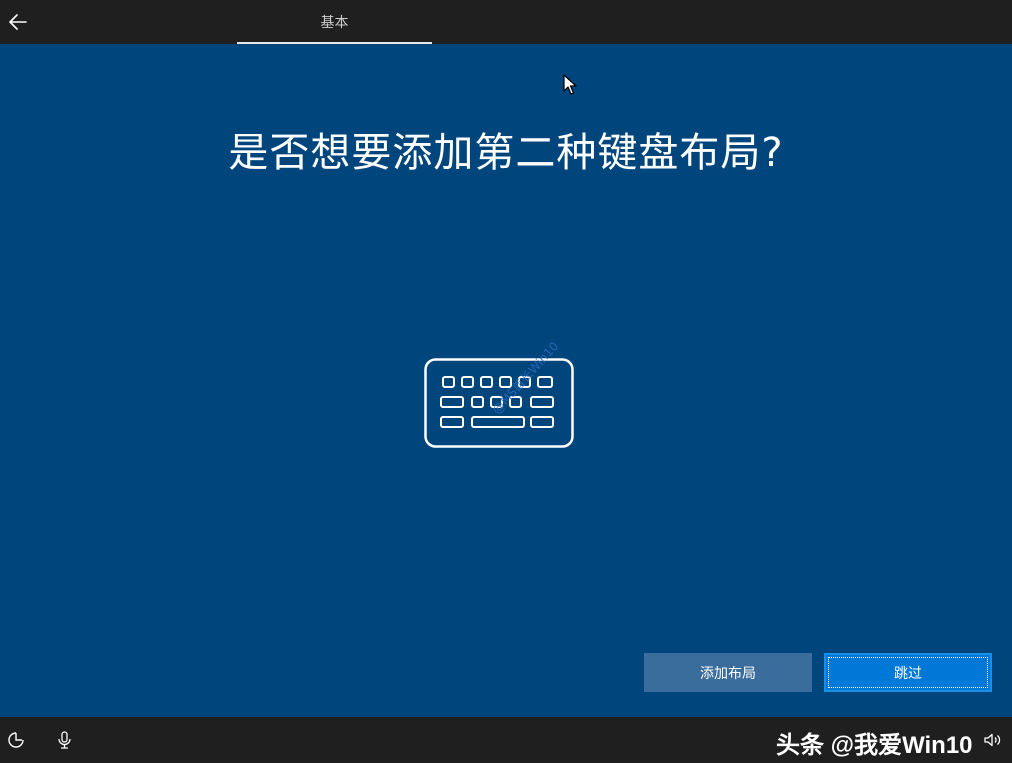  I want to click on back-button, so click(18, 22).